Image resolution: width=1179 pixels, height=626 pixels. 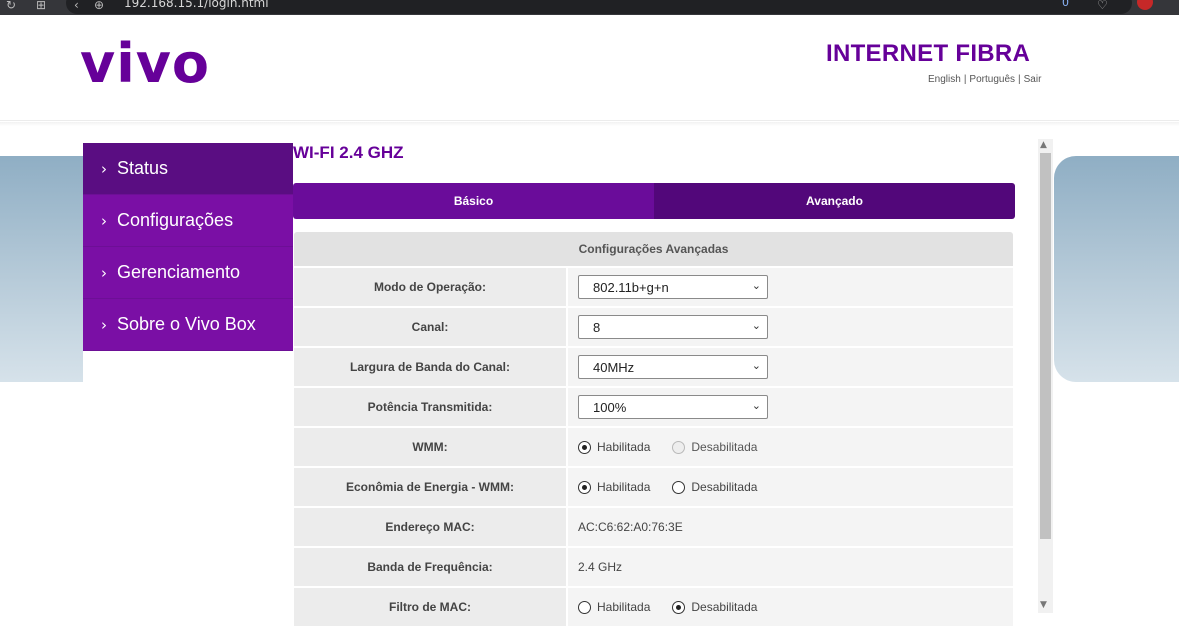 I want to click on filtro-desabilitada-radio: Desabilitada, so click(x=714, y=607).